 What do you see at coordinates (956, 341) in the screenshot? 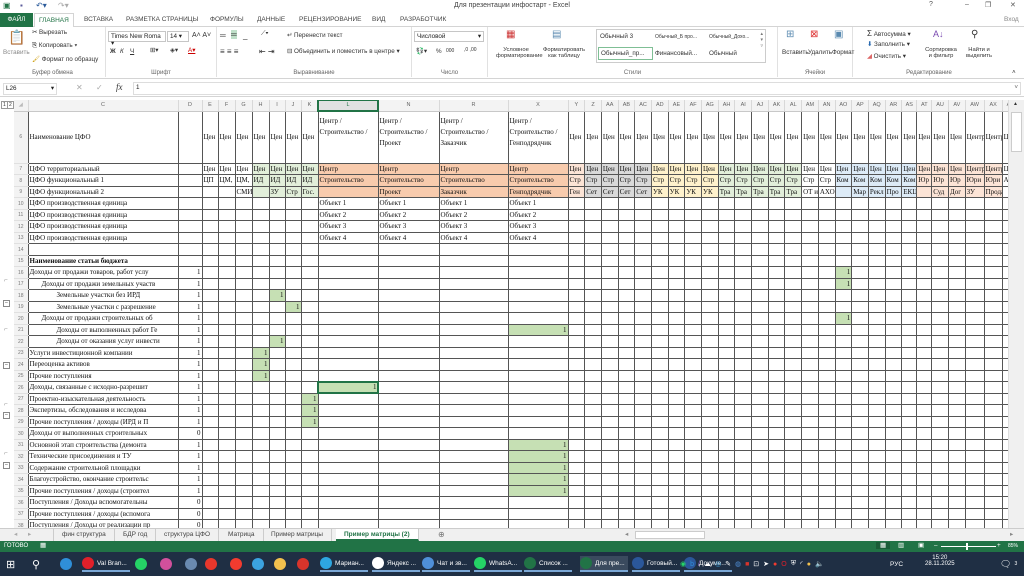
I see `cell-AV22` at bounding box center [956, 341].